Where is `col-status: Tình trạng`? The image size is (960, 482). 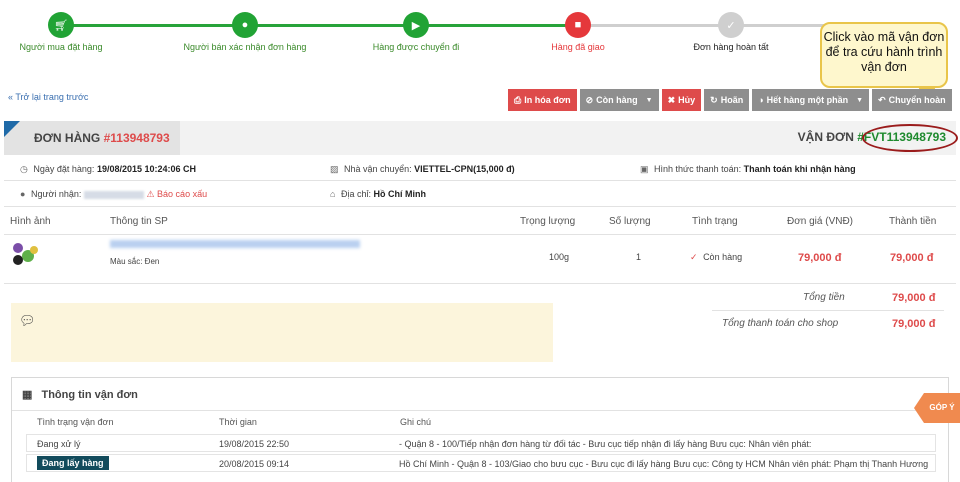
col-status: Tình trạng is located at coordinates (715, 221).